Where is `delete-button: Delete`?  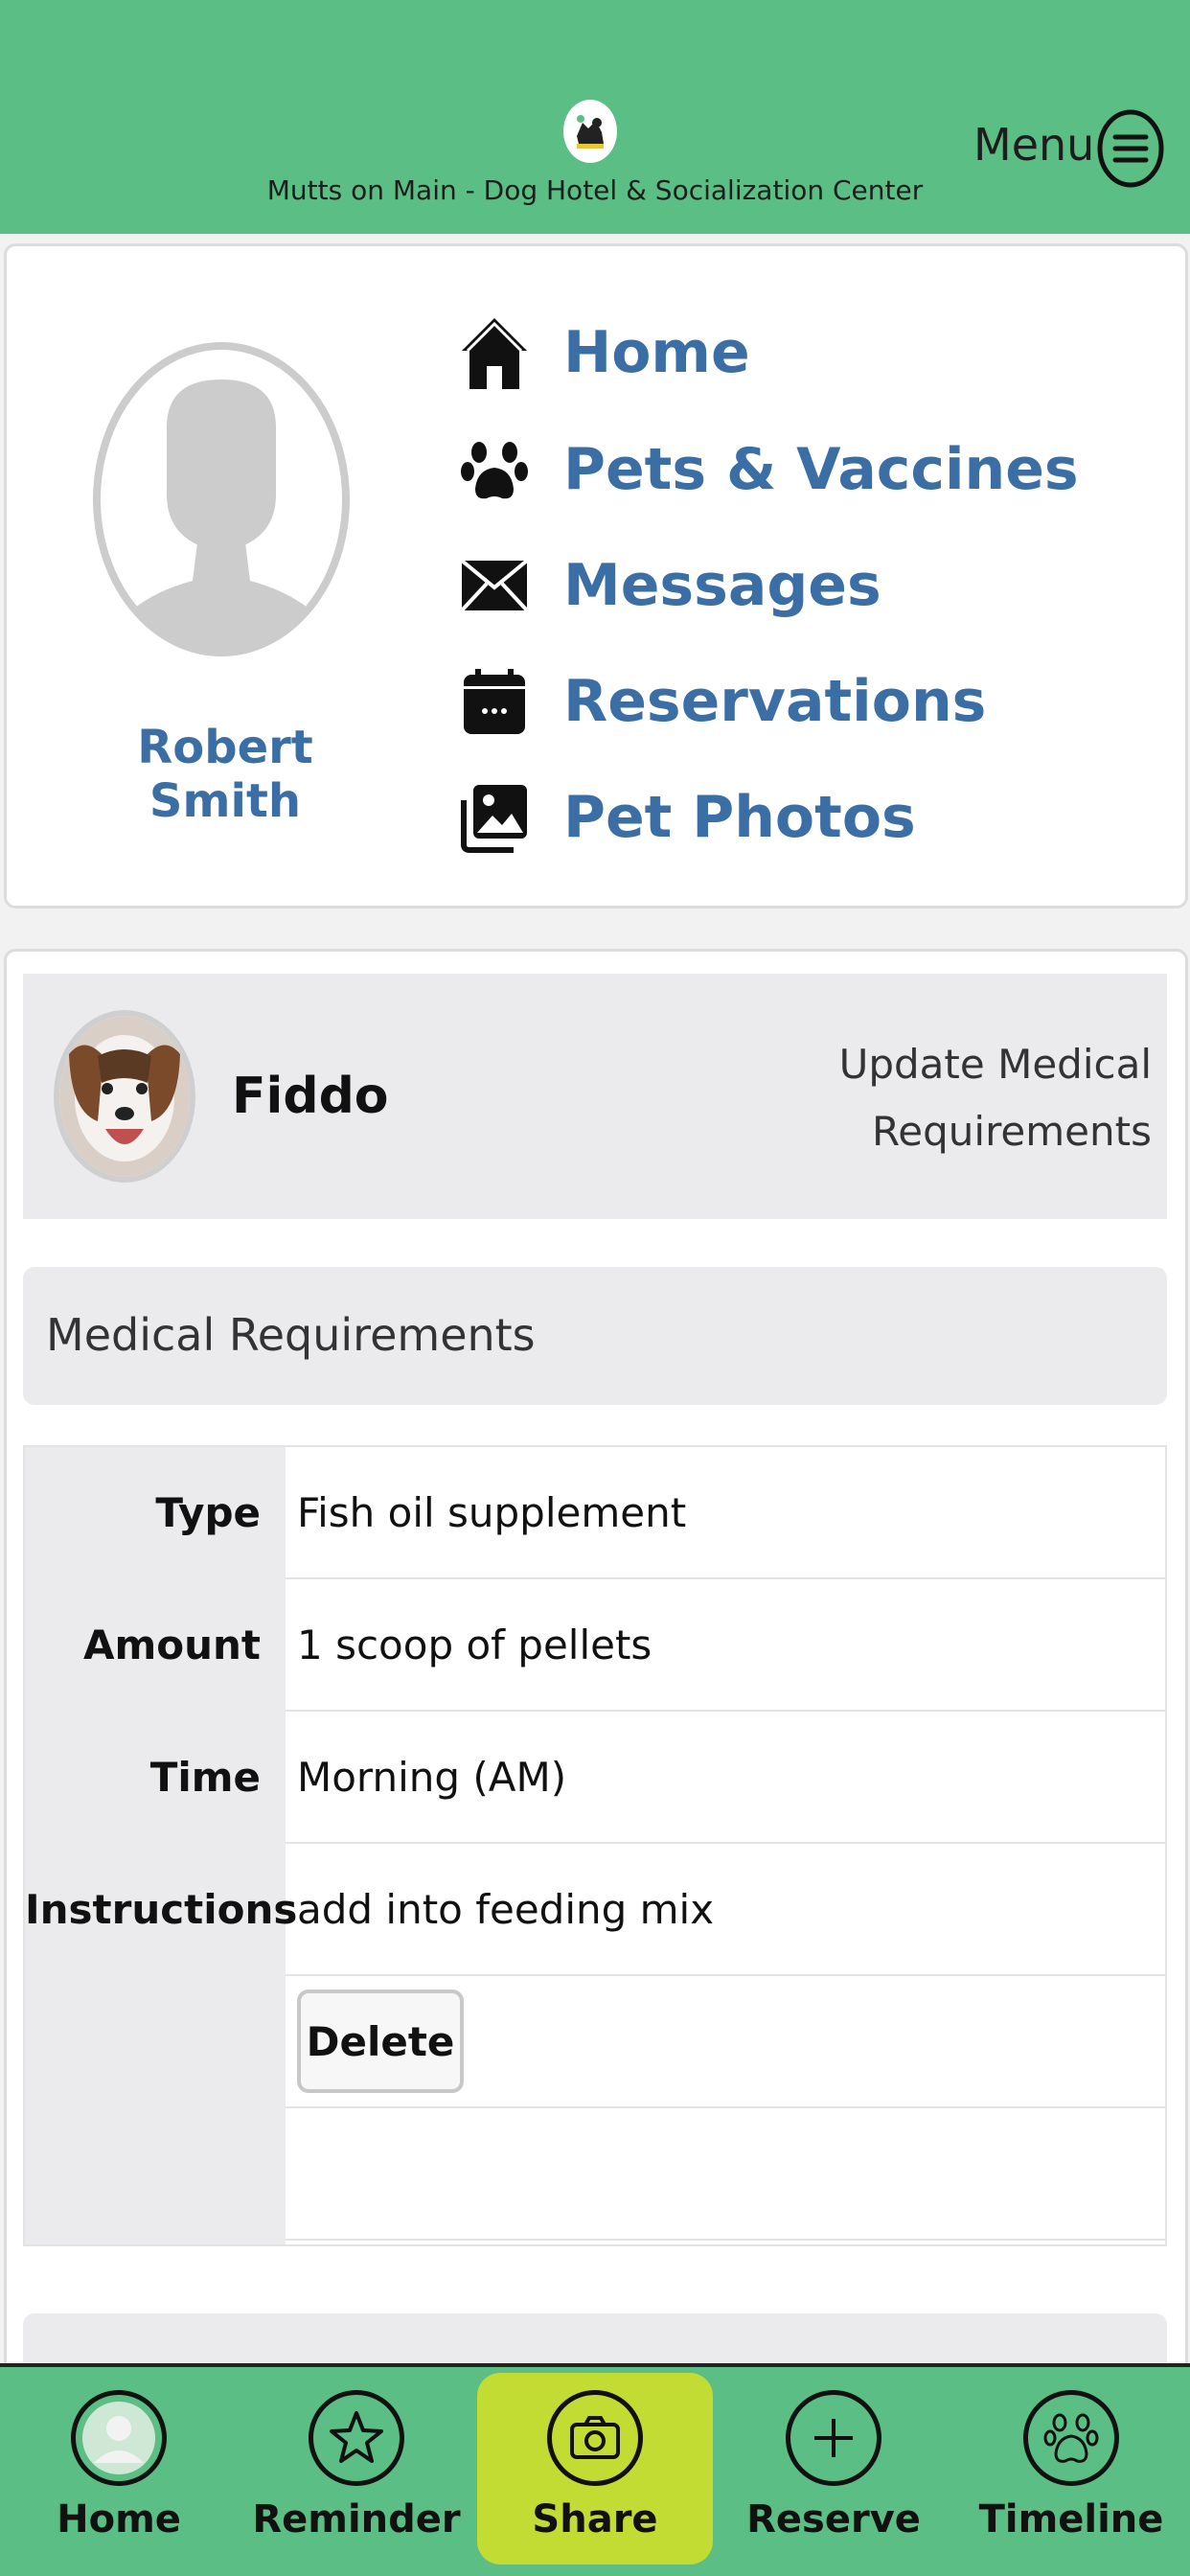 delete-button: Delete is located at coordinates (381, 2042).